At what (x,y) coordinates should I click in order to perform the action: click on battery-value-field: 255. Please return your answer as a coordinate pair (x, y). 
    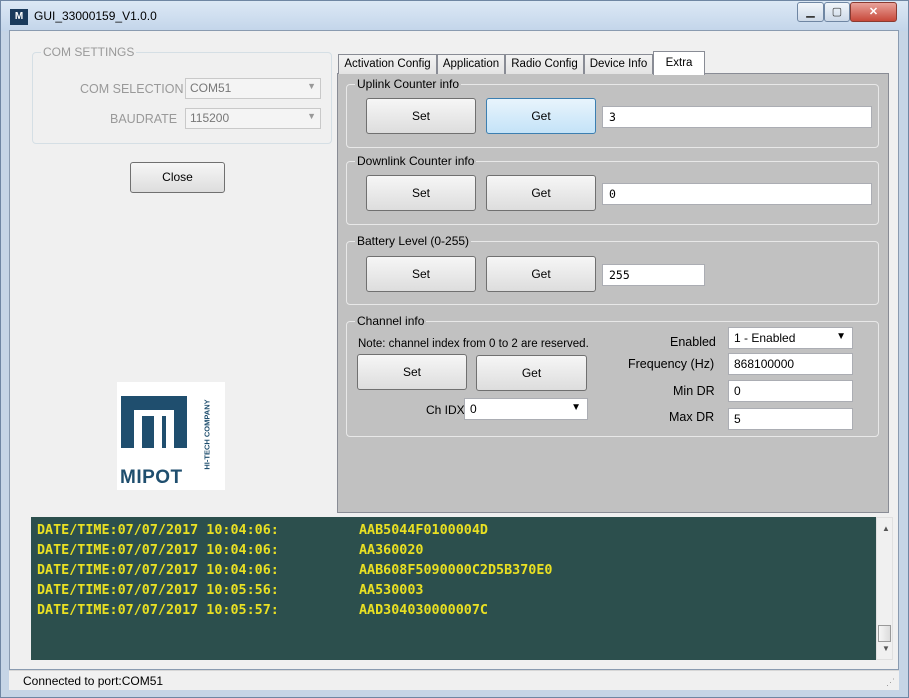
    Looking at the image, I should click on (653, 275).